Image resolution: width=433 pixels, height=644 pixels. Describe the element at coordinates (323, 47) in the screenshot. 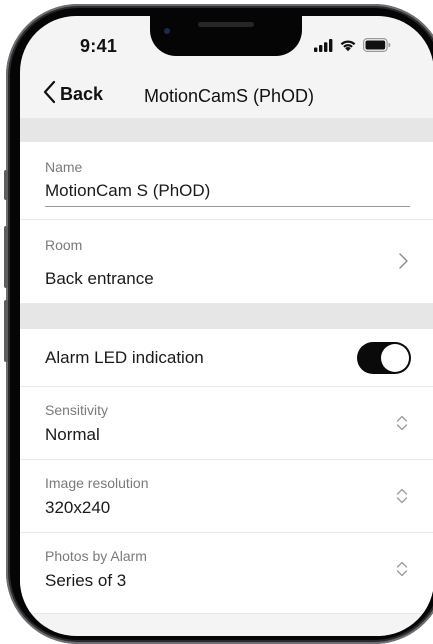

I see `cellular-signal-icon` at that location.